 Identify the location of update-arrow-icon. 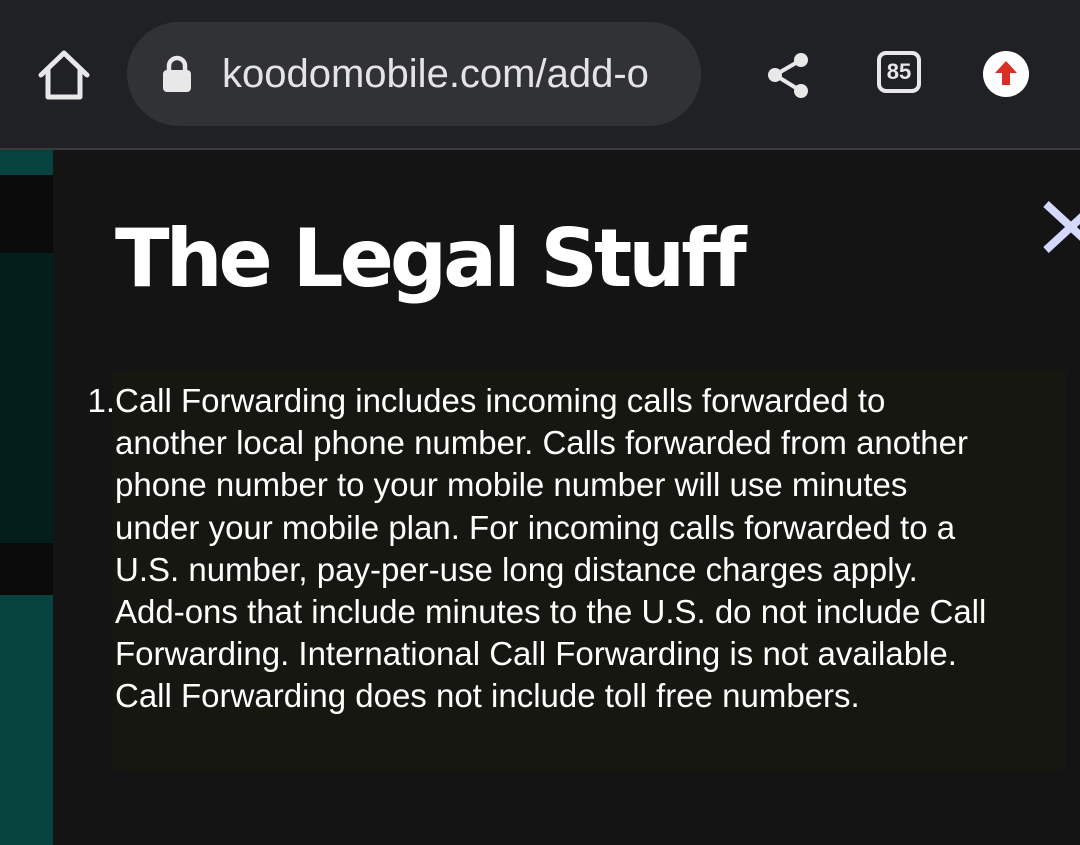
(1006, 73).